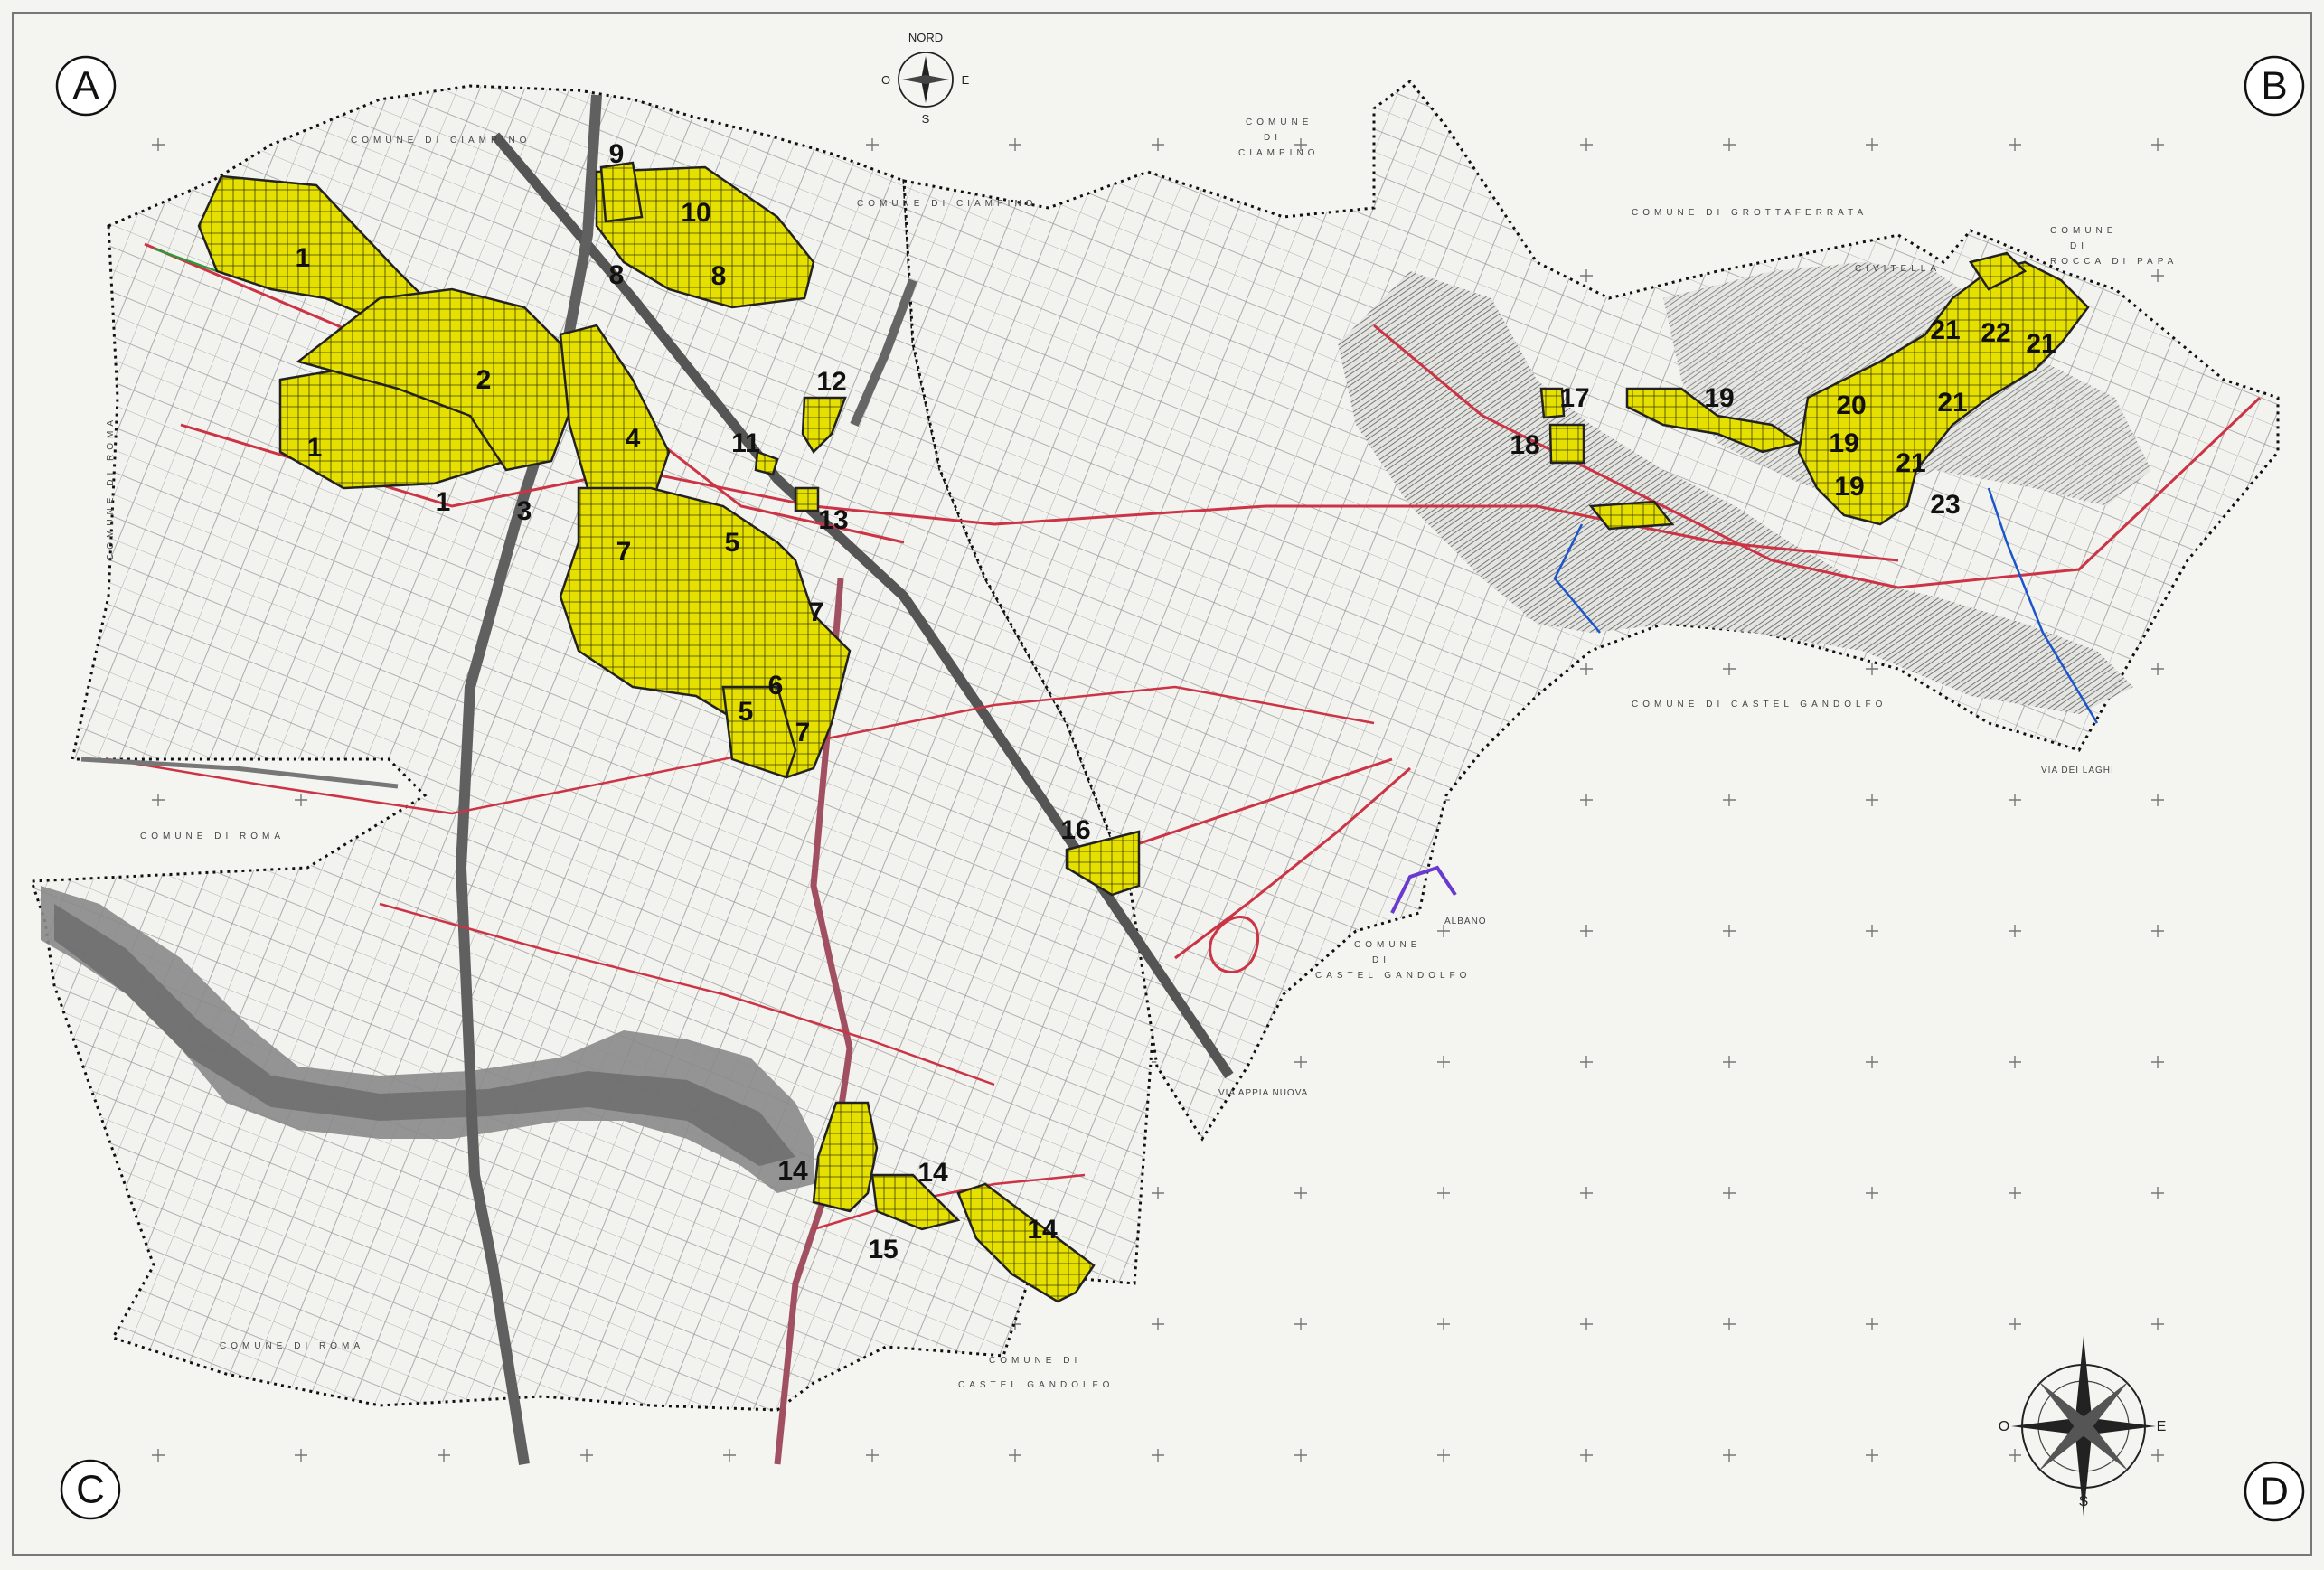 The image size is (2324, 1570). I want to click on label-rocca-1: COMUNE, so click(2083, 231).